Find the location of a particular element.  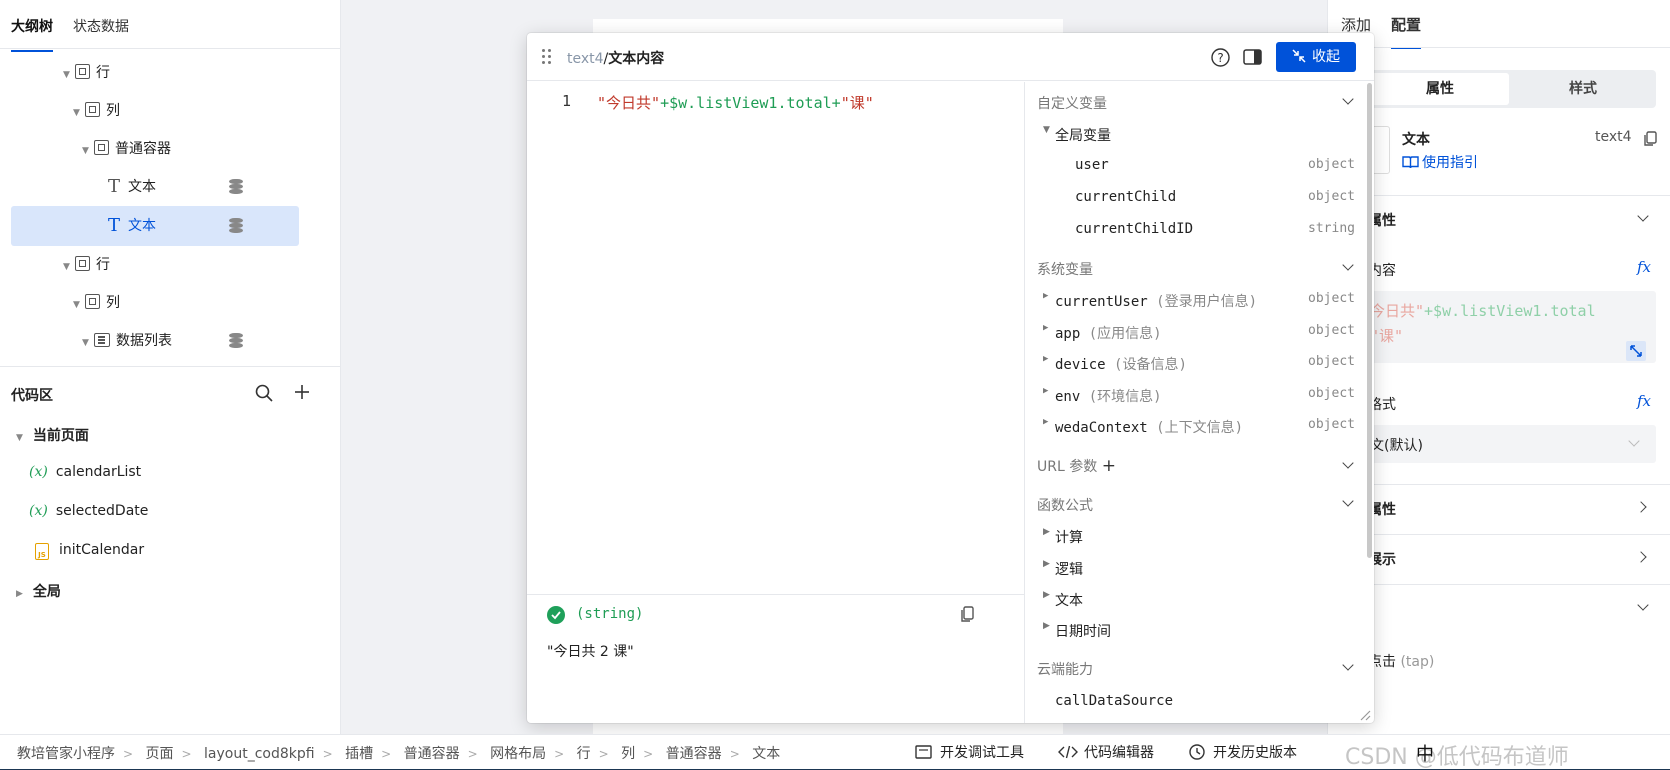

function-category: ▶ 日期时间 is located at coordinates (1190, 630).